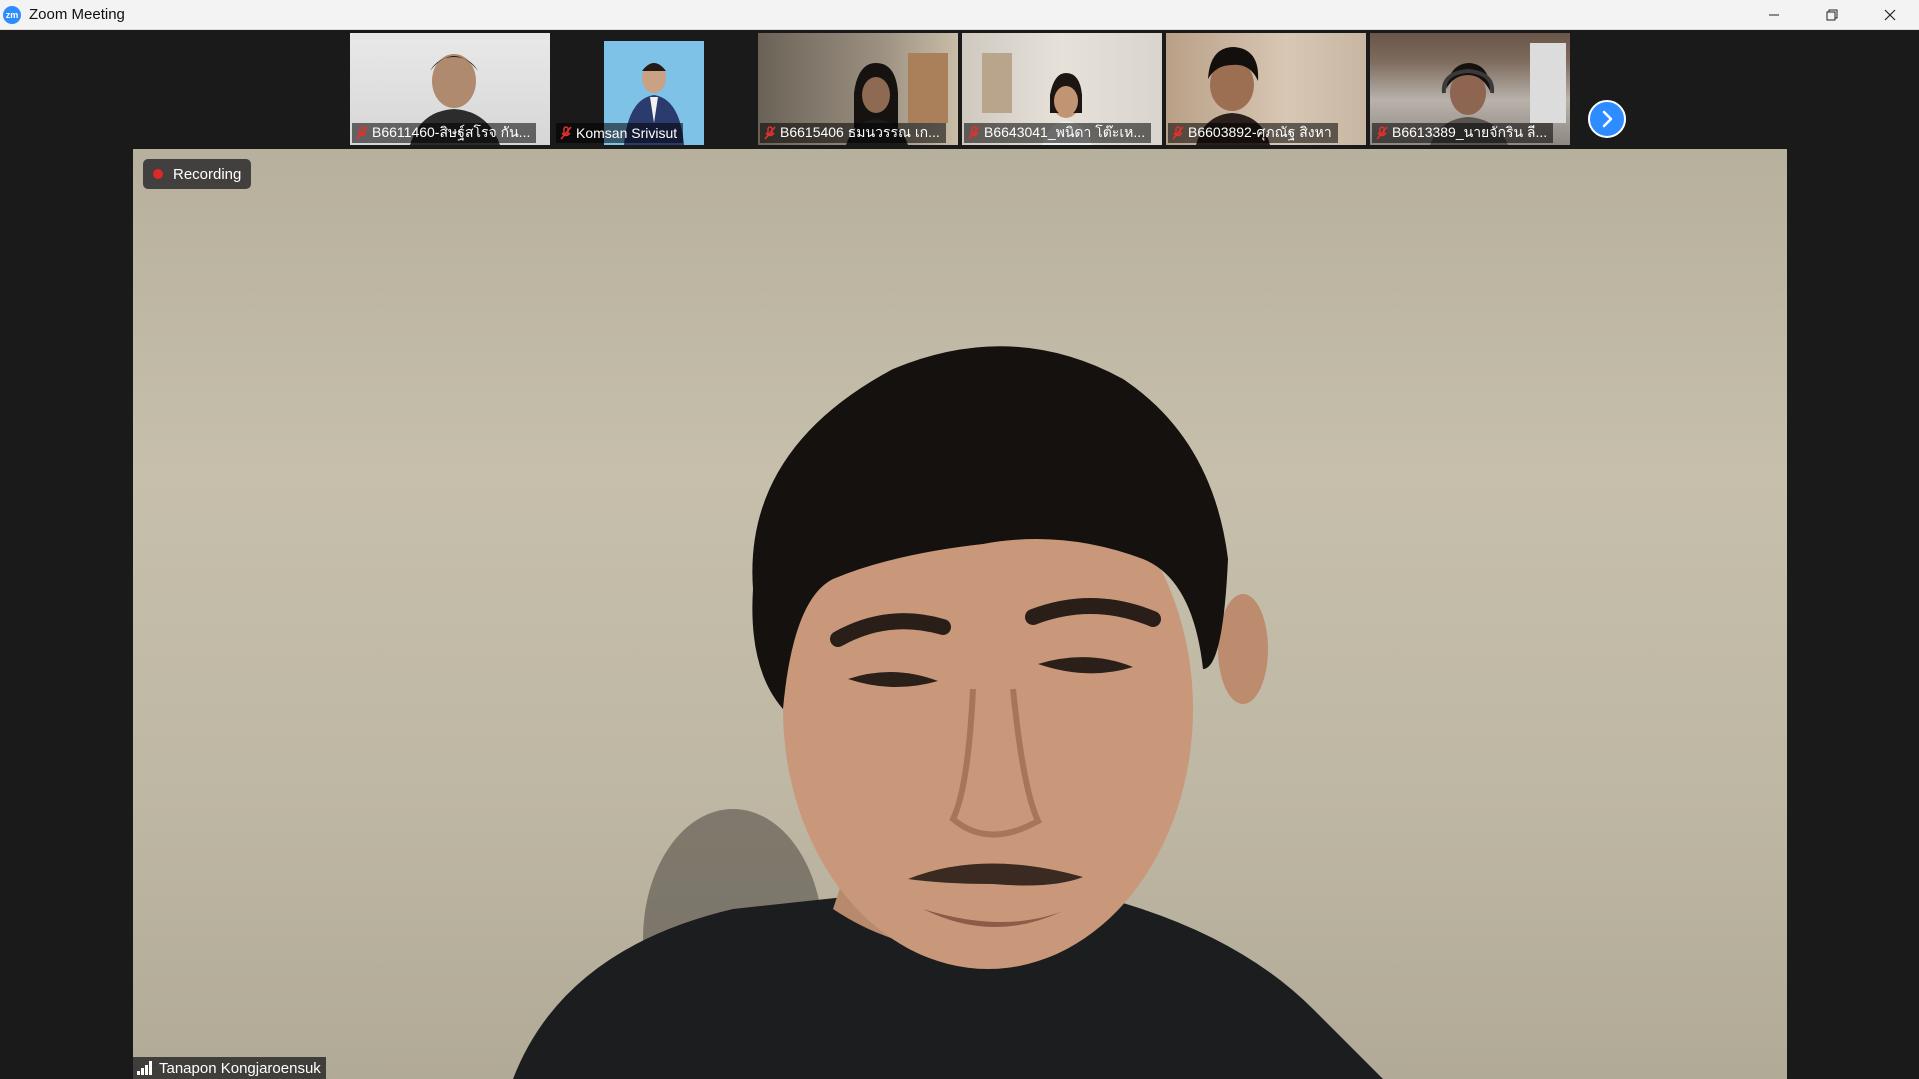  I want to click on close-icon, so click(1890, 14).